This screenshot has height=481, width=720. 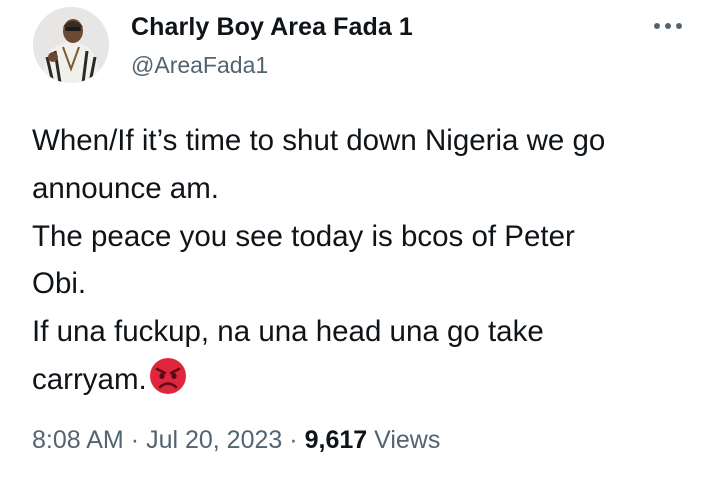 I want to click on tweet-text-last-line: carryam., so click(x=364, y=380).